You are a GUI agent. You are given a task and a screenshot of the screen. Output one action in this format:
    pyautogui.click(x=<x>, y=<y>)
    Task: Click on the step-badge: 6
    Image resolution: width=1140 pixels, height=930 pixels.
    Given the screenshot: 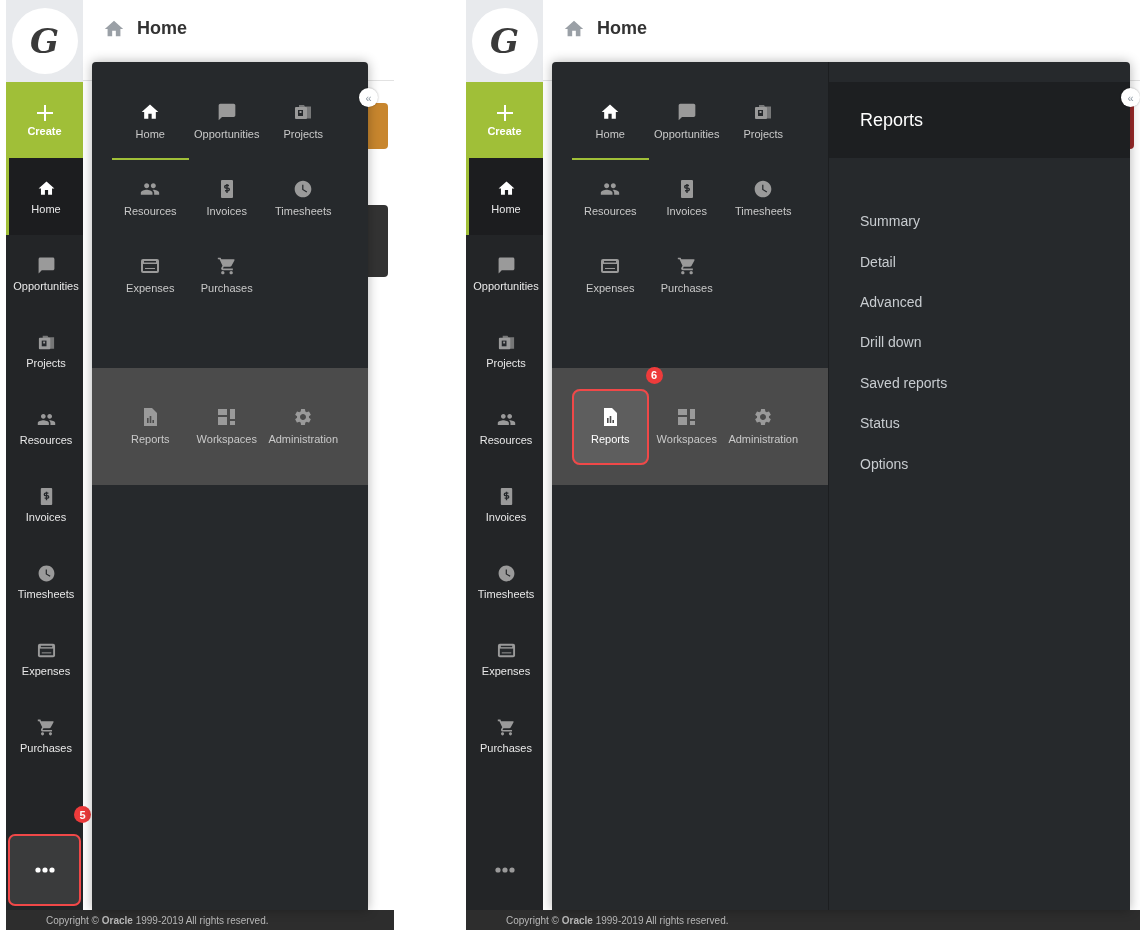 What is the action you would take?
    pyautogui.click(x=654, y=375)
    